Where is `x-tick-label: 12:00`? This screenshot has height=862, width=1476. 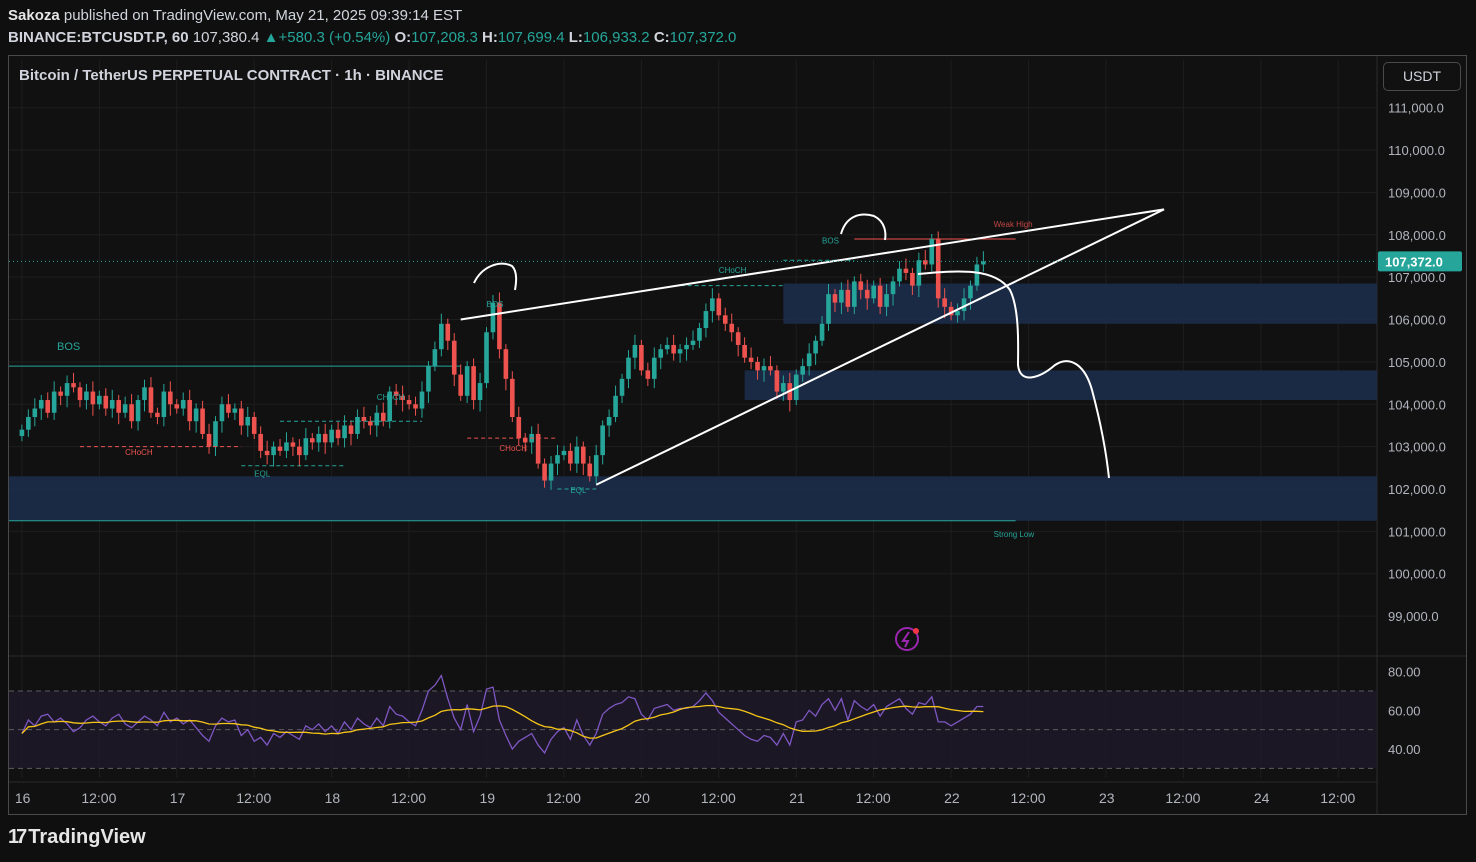
x-tick-label: 12:00 is located at coordinates (1182, 798).